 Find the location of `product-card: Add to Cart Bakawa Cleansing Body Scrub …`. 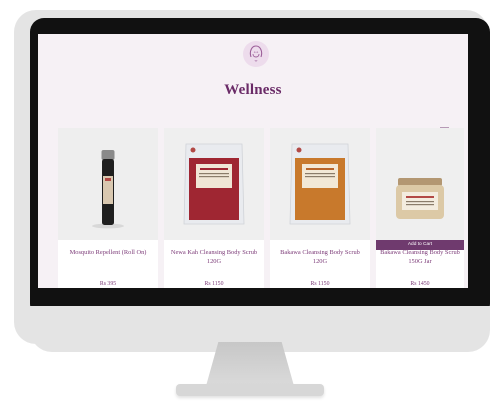

product-card: Add to Cart Bakawa Cleansing Body Scrub … is located at coordinates (420, 208).